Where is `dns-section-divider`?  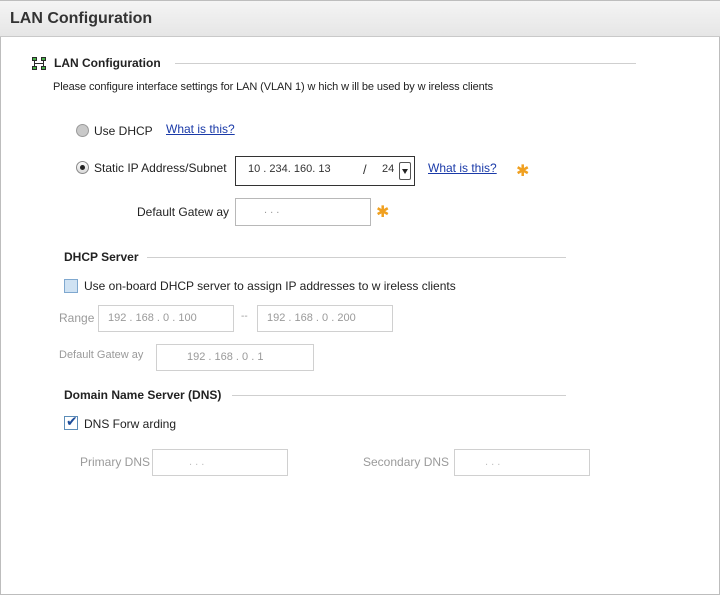 dns-section-divider is located at coordinates (399, 395).